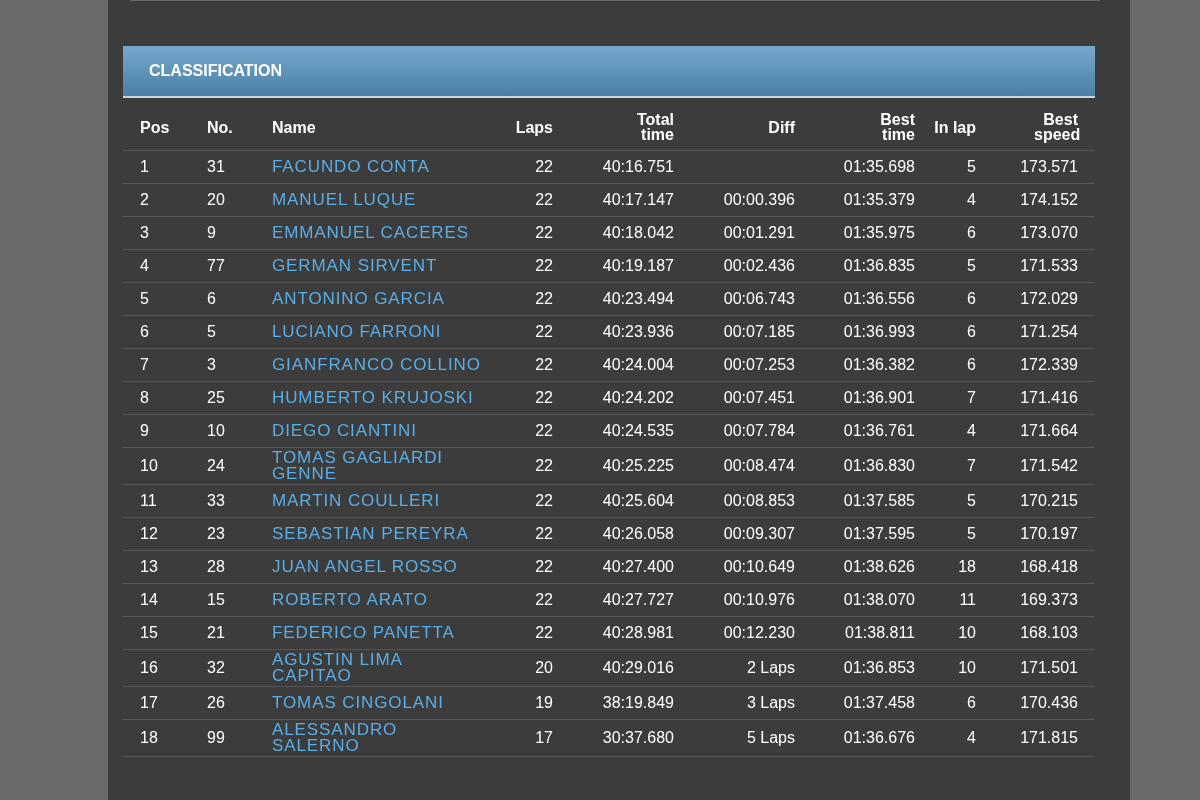 Image resolution: width=1200 pixels, height=800 pixels. I want to click on column-header: Best time, so click(897, 127).